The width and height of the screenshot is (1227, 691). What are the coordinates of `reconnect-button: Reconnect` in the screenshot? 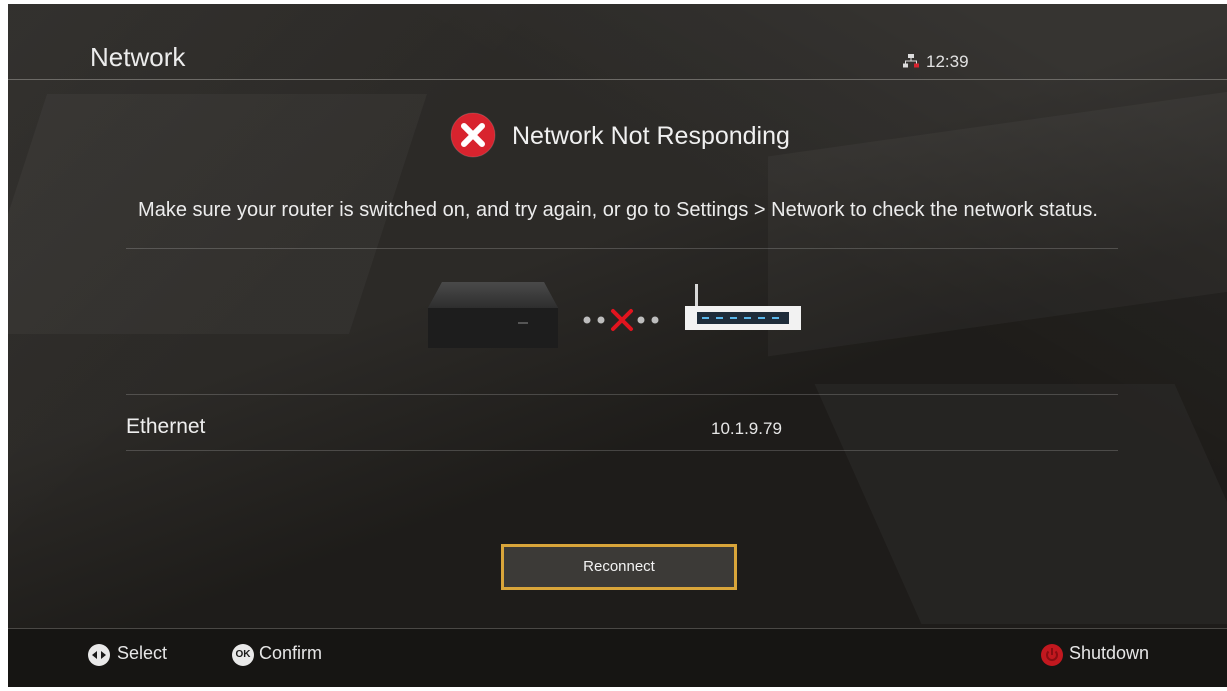 It's located at (619, 567).